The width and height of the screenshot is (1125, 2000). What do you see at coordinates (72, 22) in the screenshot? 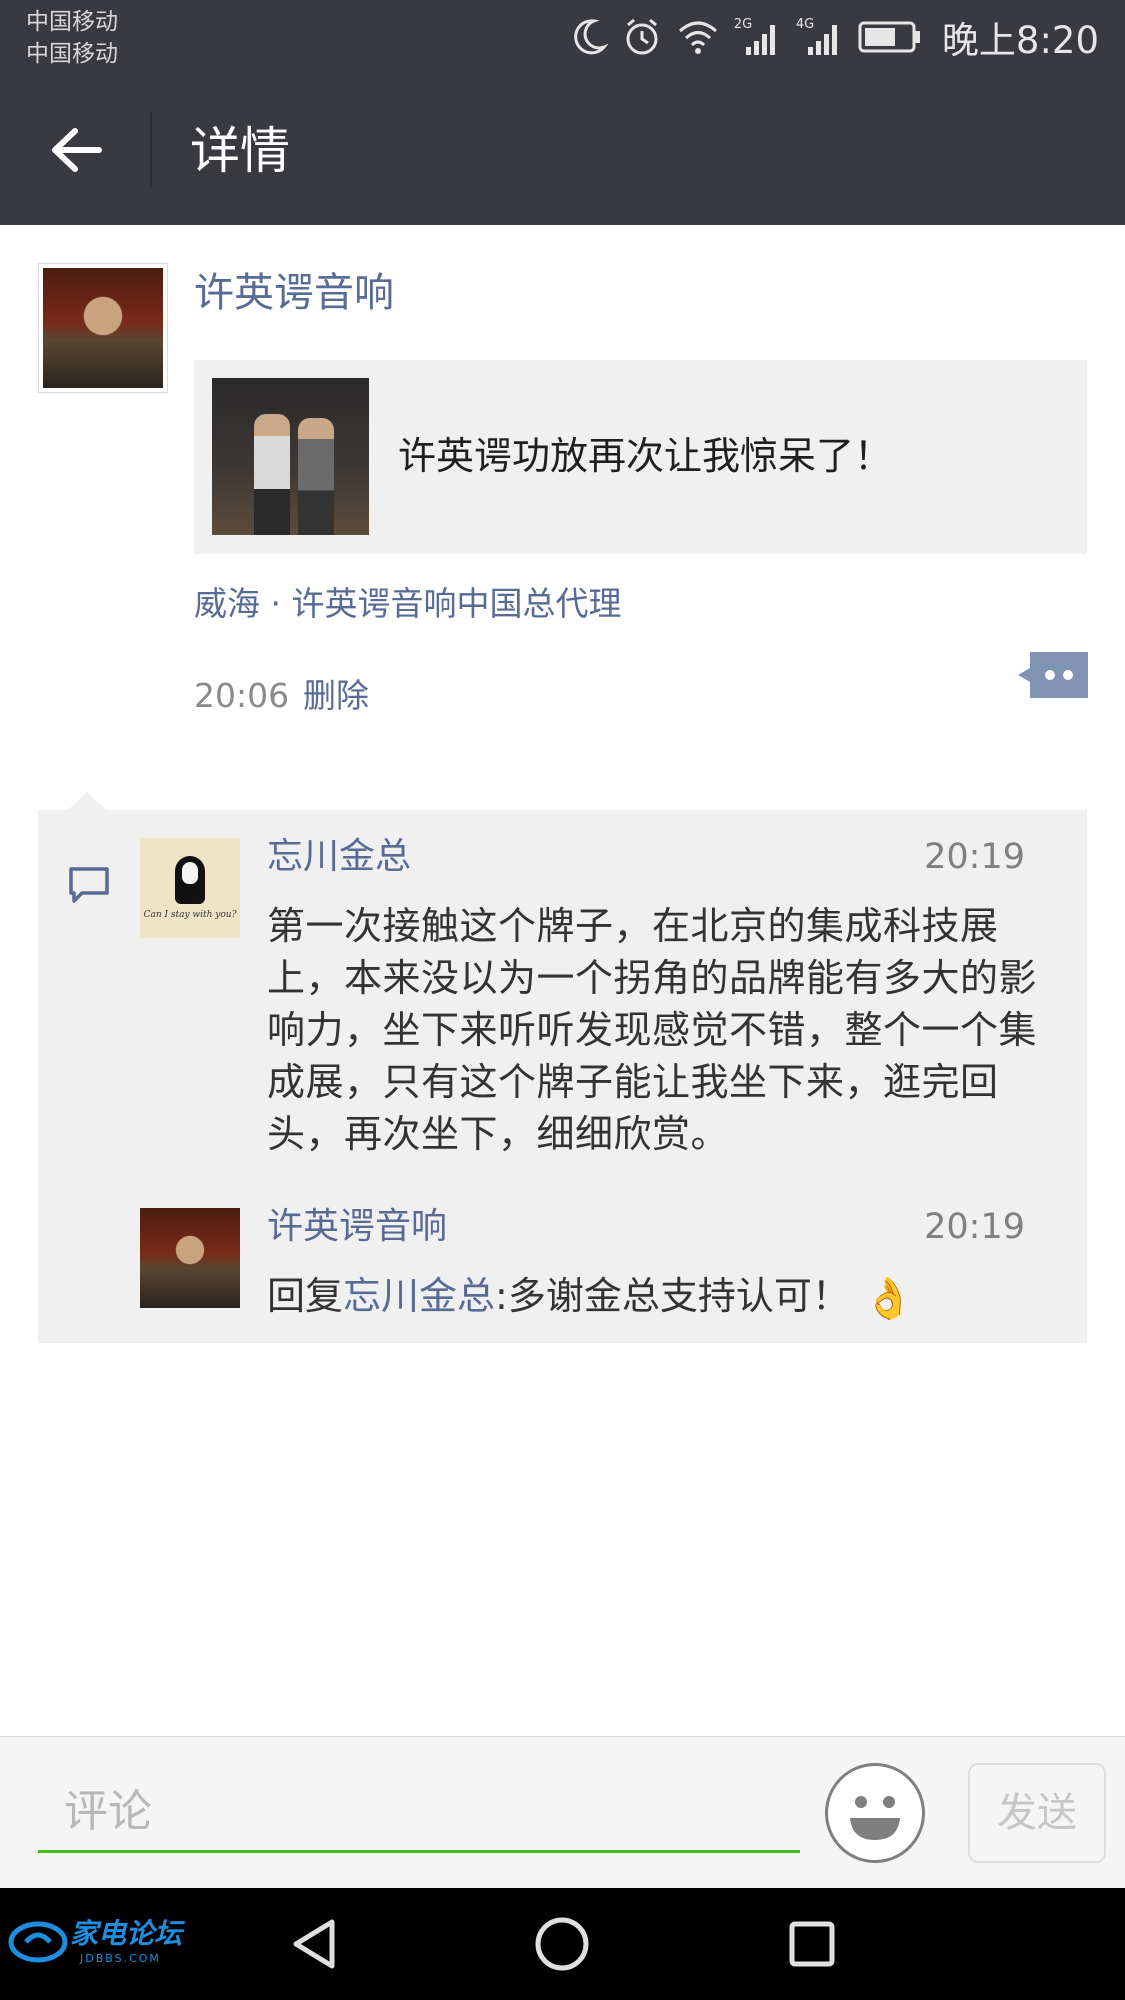
I see `carrier-1: 中国移动` at bounding box center [72, 22].